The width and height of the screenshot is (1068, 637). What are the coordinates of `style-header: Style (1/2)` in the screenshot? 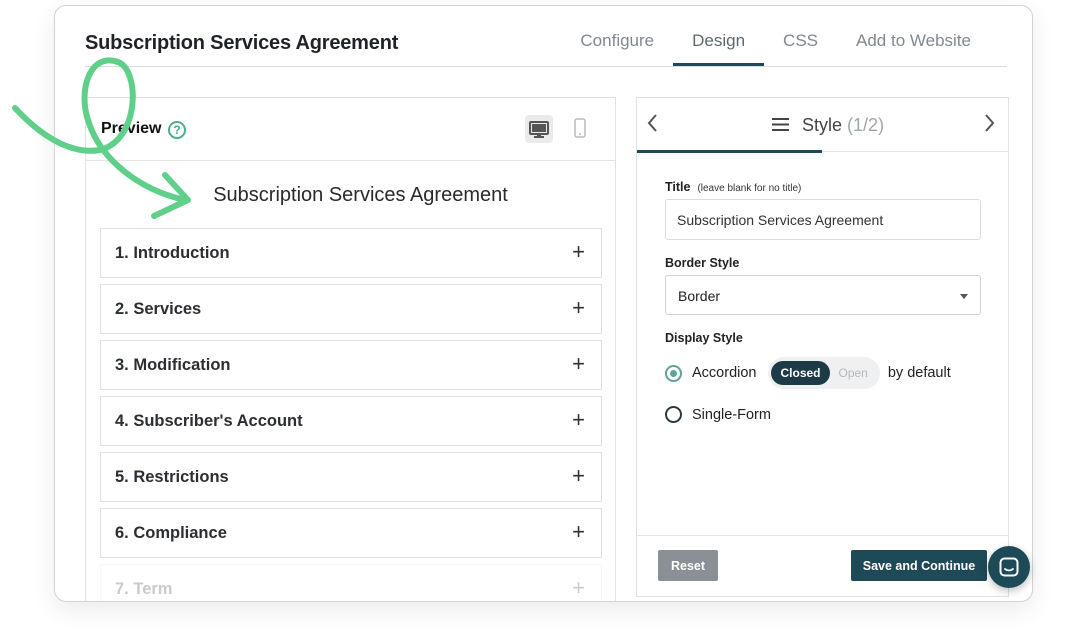 It's located at (822, 125).